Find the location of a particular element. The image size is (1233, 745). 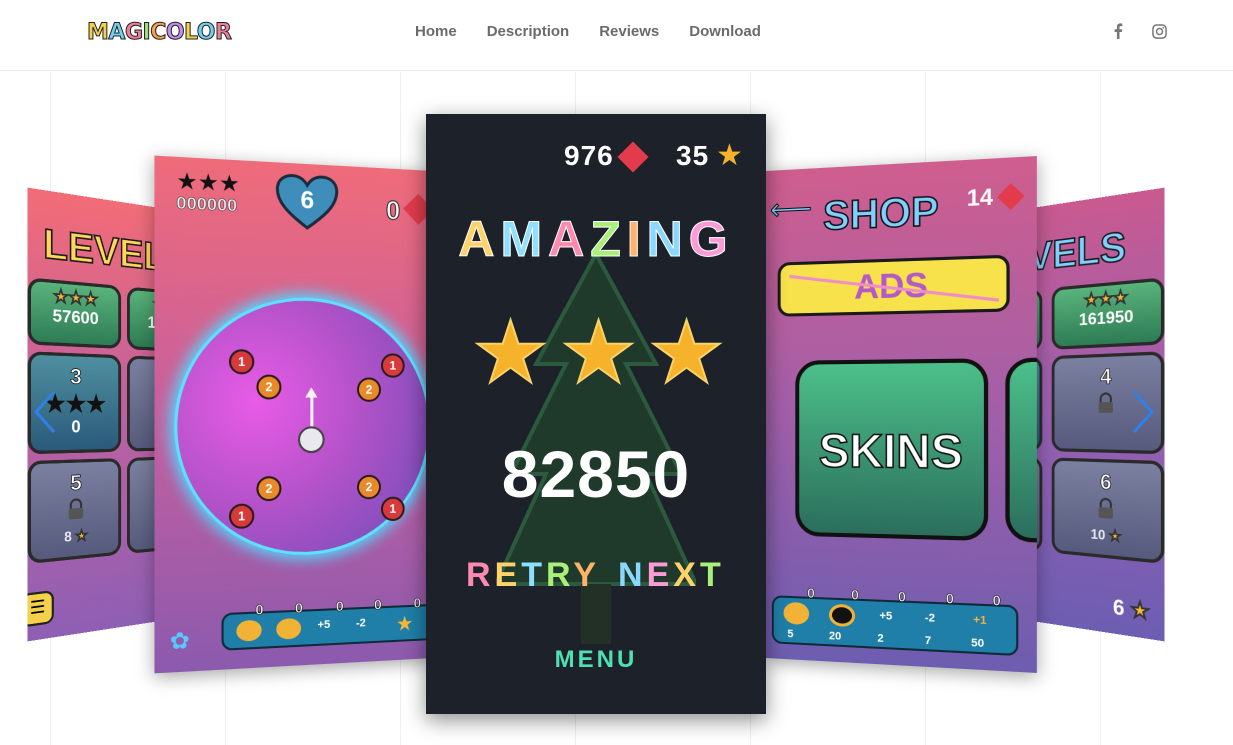

next-panel-edge is located at coordinates (1021, 450).